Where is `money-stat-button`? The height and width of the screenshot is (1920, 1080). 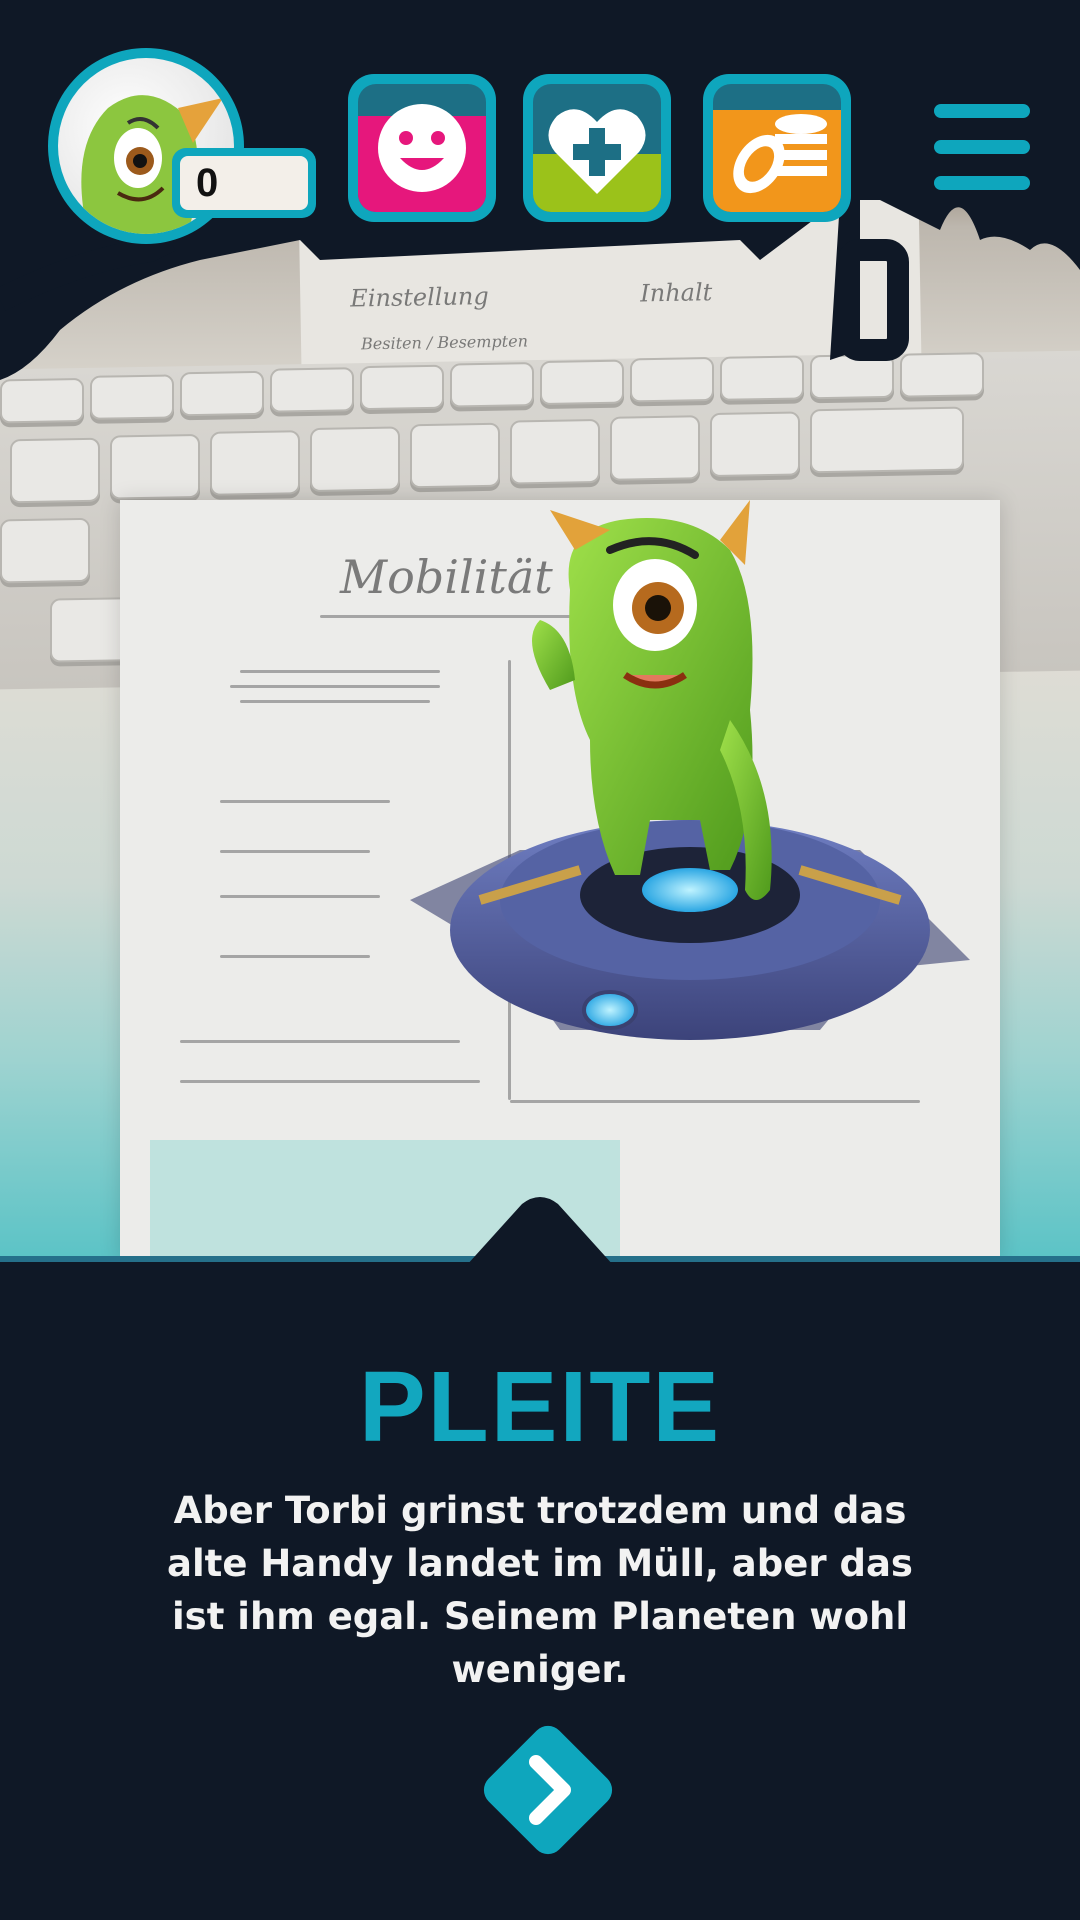
money-stat-button is located at coordinates (777, 148).